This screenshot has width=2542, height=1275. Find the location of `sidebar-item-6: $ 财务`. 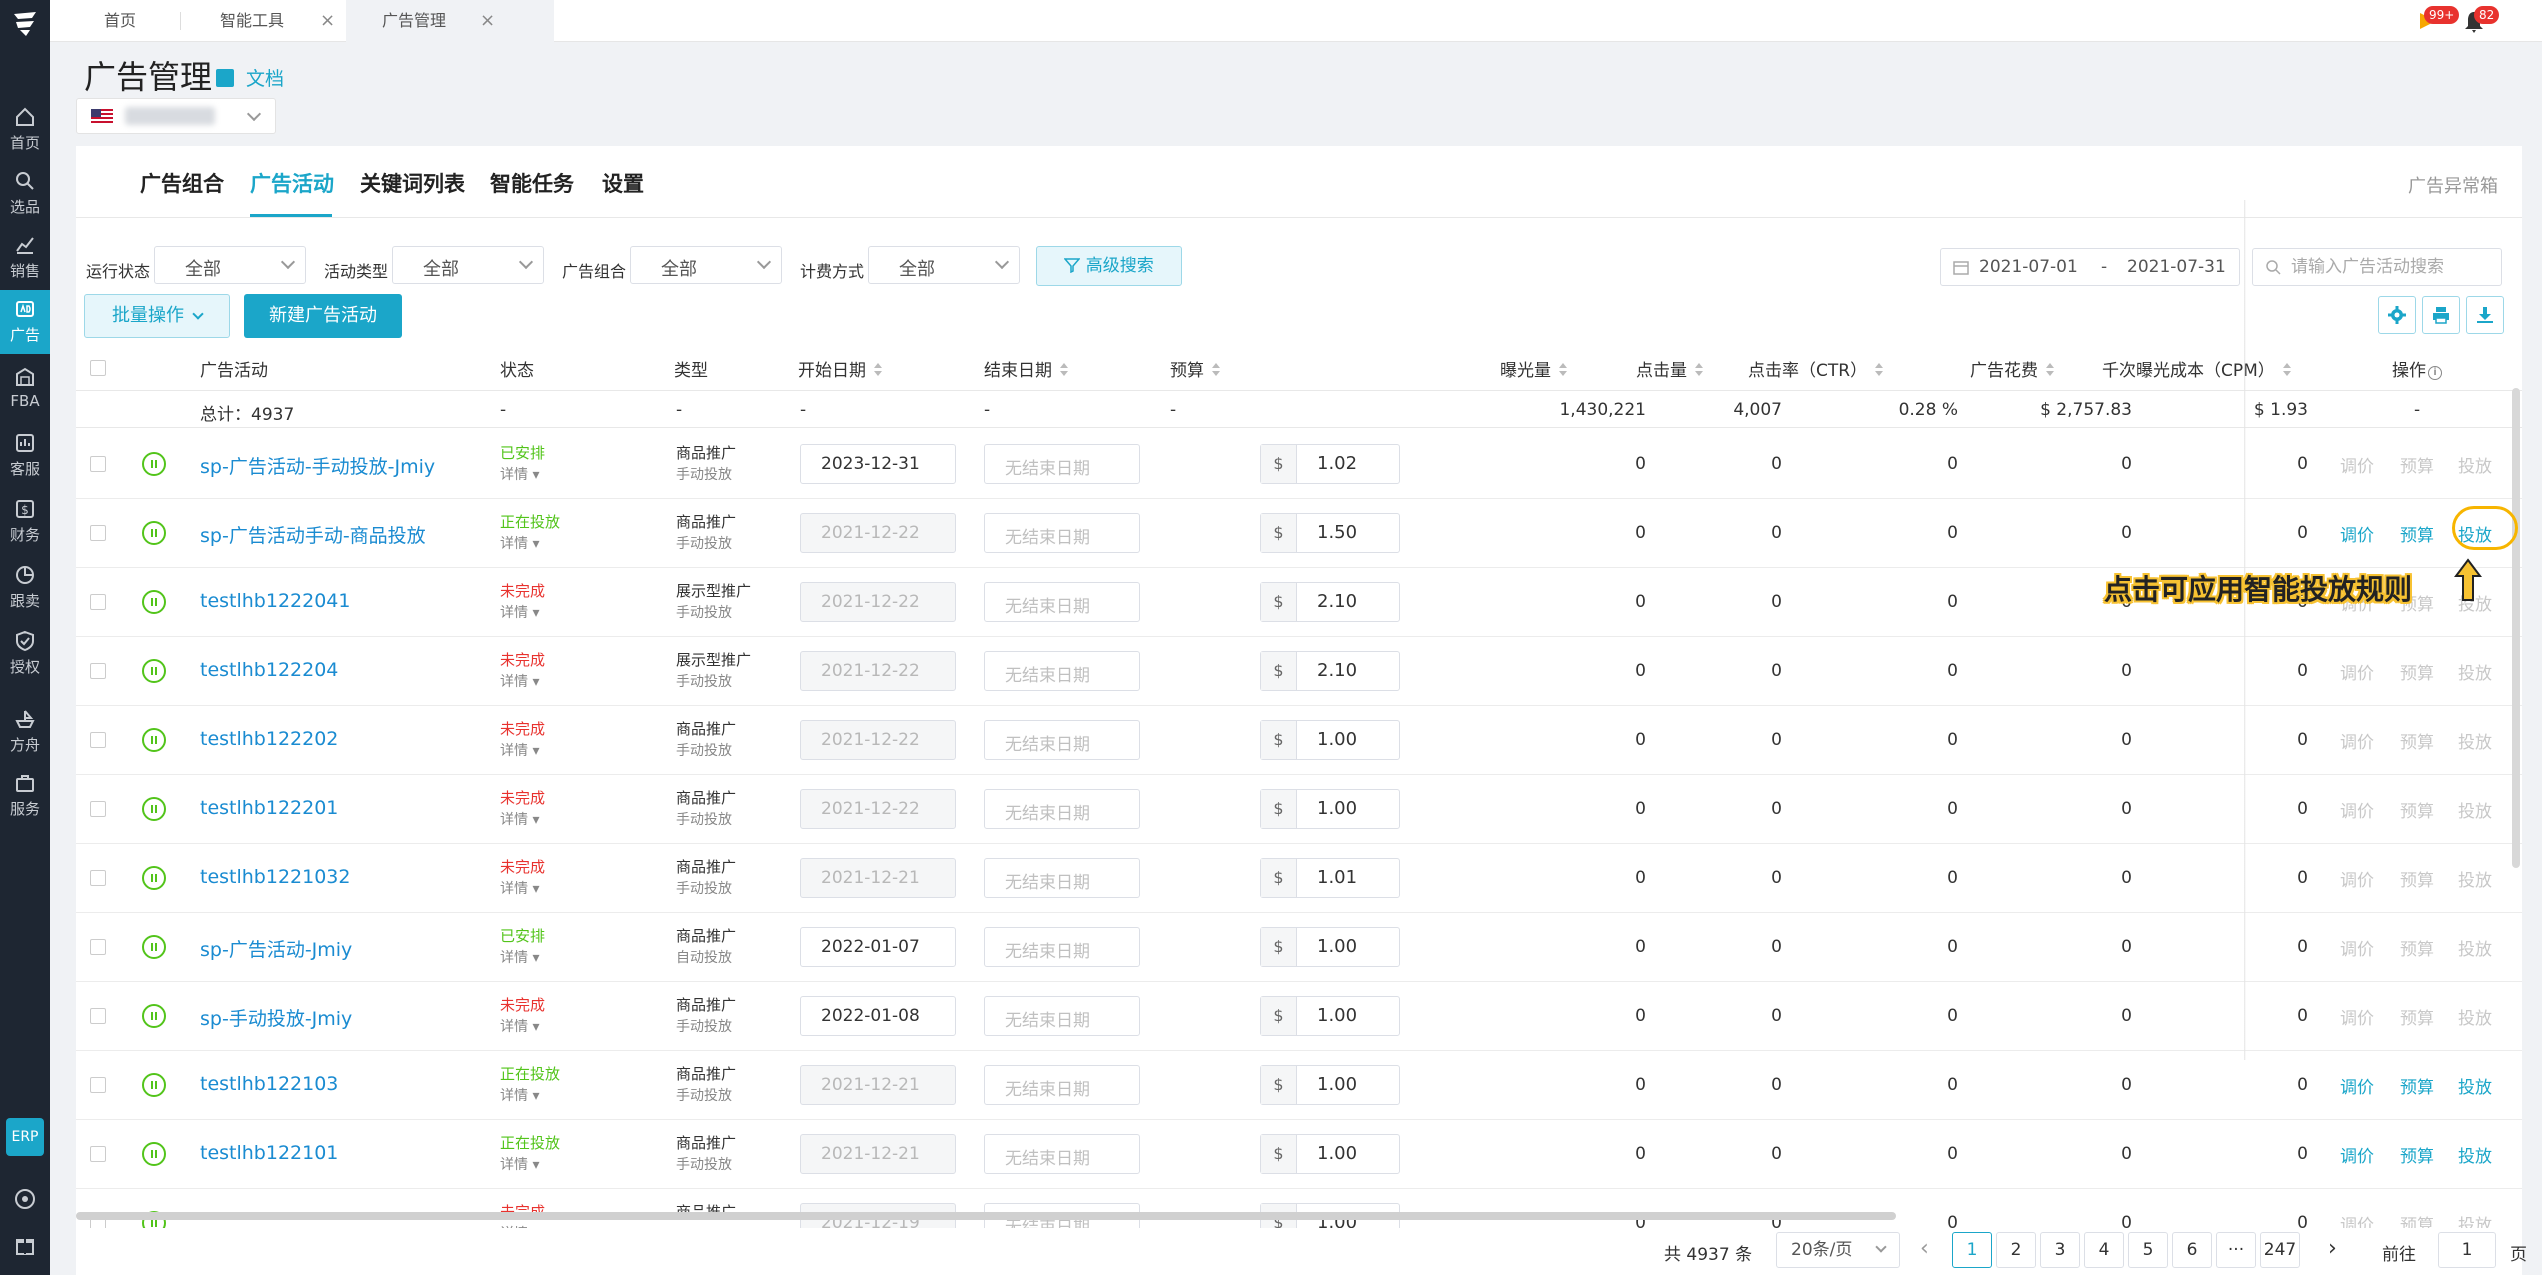

sidebar-item-6: $ 财务 is located at coordinates (25, 522).